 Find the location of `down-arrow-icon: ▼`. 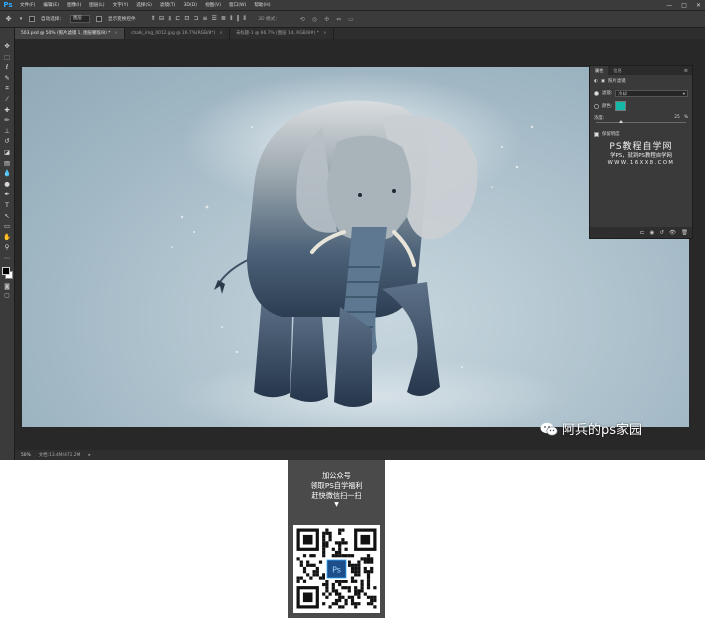

down-arrow-icon: ▼ is located at coordinates (336, 504).